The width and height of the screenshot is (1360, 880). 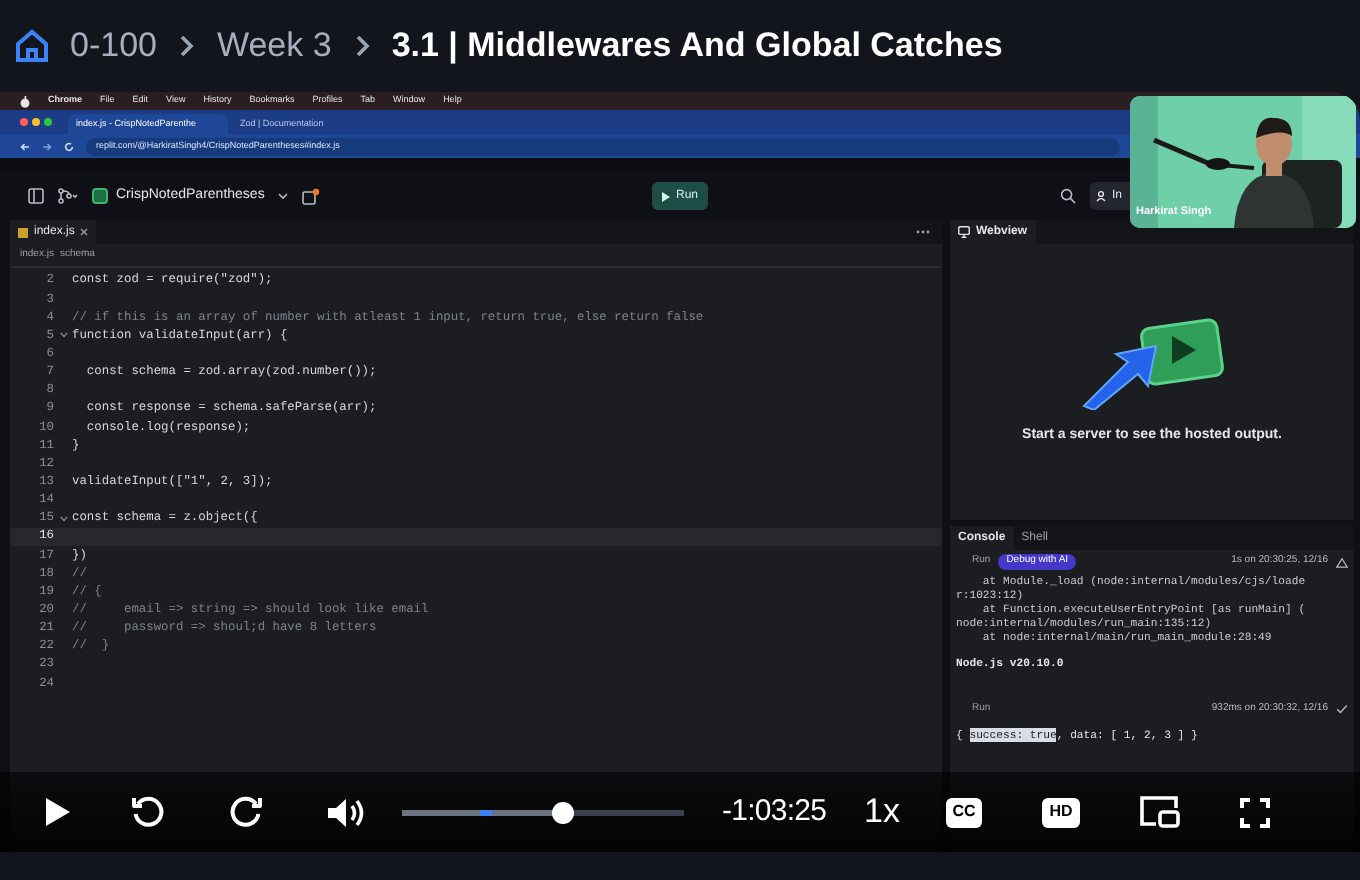 I want to click on repl-avatar-icon, so click(x=100, y=196).